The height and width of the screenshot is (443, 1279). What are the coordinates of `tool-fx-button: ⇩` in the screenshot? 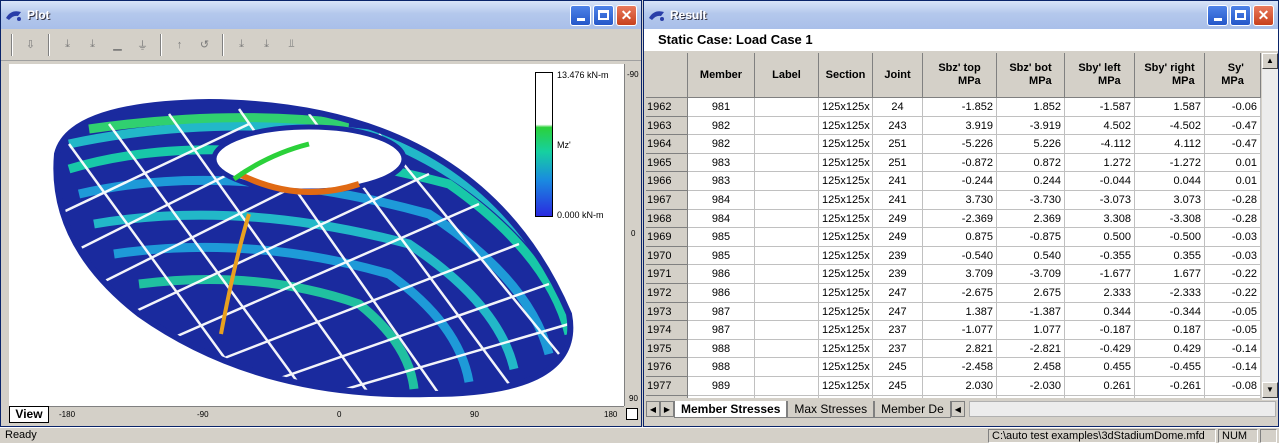 It's located at (30, 44).